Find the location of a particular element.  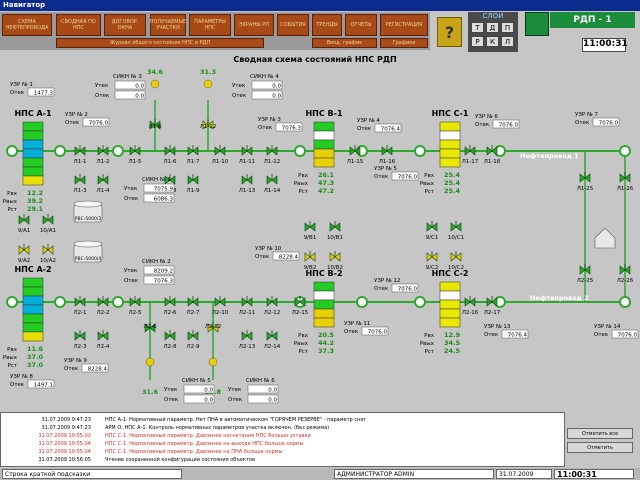

valve-label: Л1-15 is located at coordinates (355, 162).